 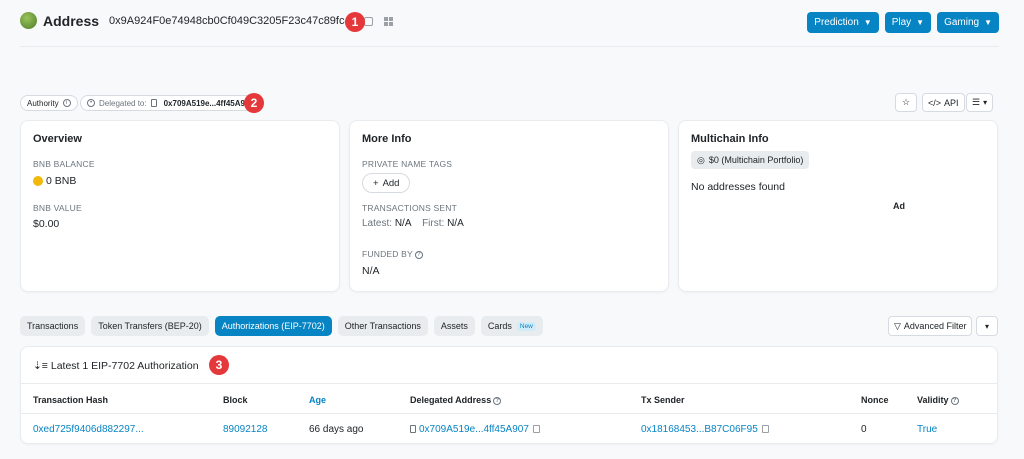 I want to click on multichain-portfolio-button: ◎ $0 (Multichain Portfolio), so click(x=750, y=160).